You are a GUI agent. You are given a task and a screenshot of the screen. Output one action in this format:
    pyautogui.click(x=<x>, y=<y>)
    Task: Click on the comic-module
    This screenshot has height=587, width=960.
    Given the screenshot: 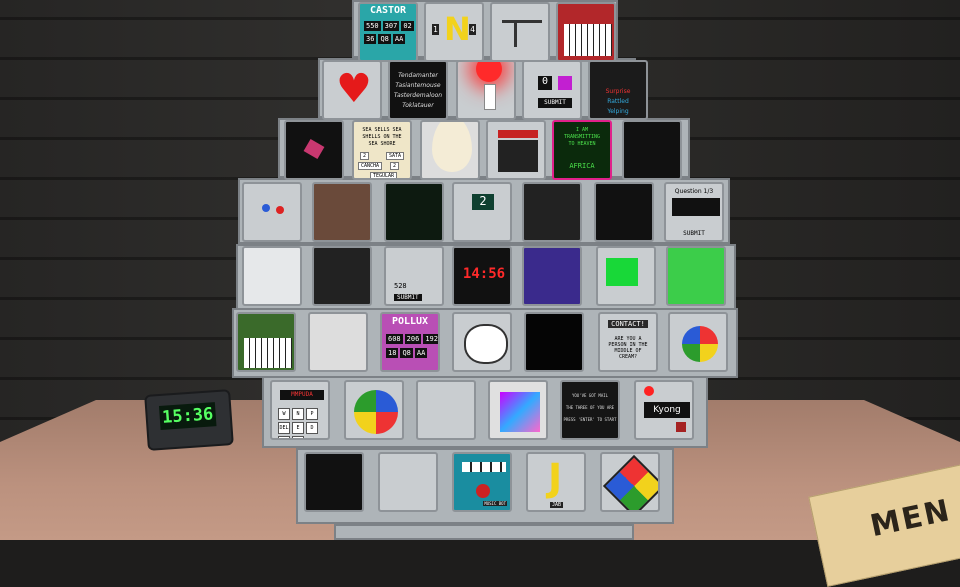 What is the action you would take?
    pyautogui.click(x=338, y=342)
    